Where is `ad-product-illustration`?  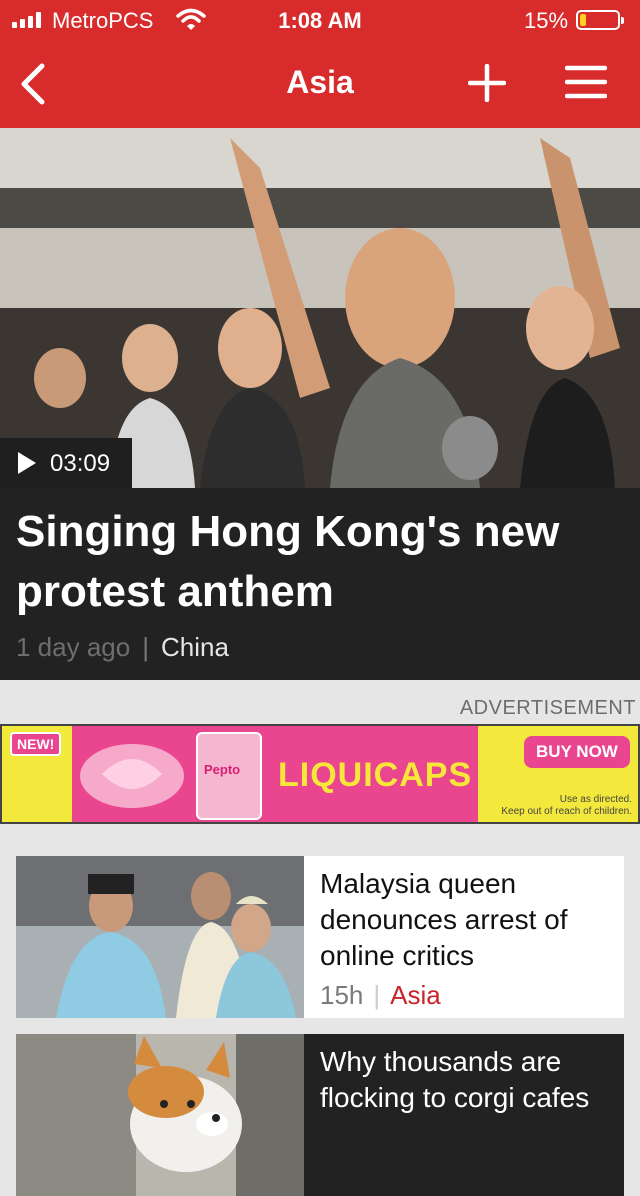
ad-product-illustration is located at coordinates (132, 776).